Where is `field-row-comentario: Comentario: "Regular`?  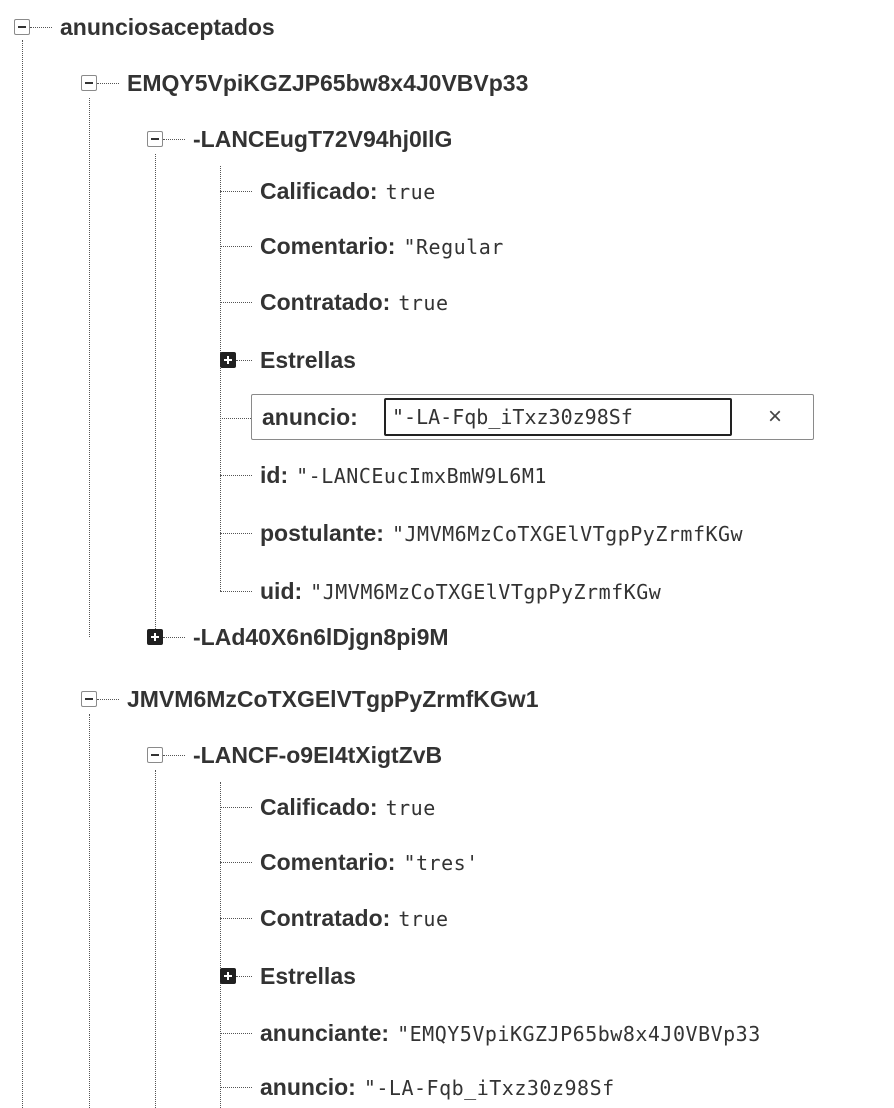
field-row-comentario: Comentario: "Regular is located at coordinates (382, 246).